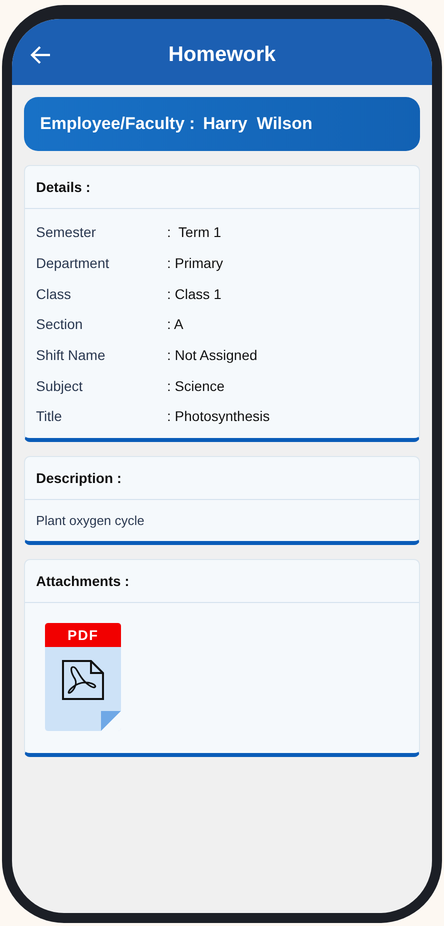 This screenshot has height=926, width=444. I want to click on description-text: Plant oxygen cycle, so click(90, 521).